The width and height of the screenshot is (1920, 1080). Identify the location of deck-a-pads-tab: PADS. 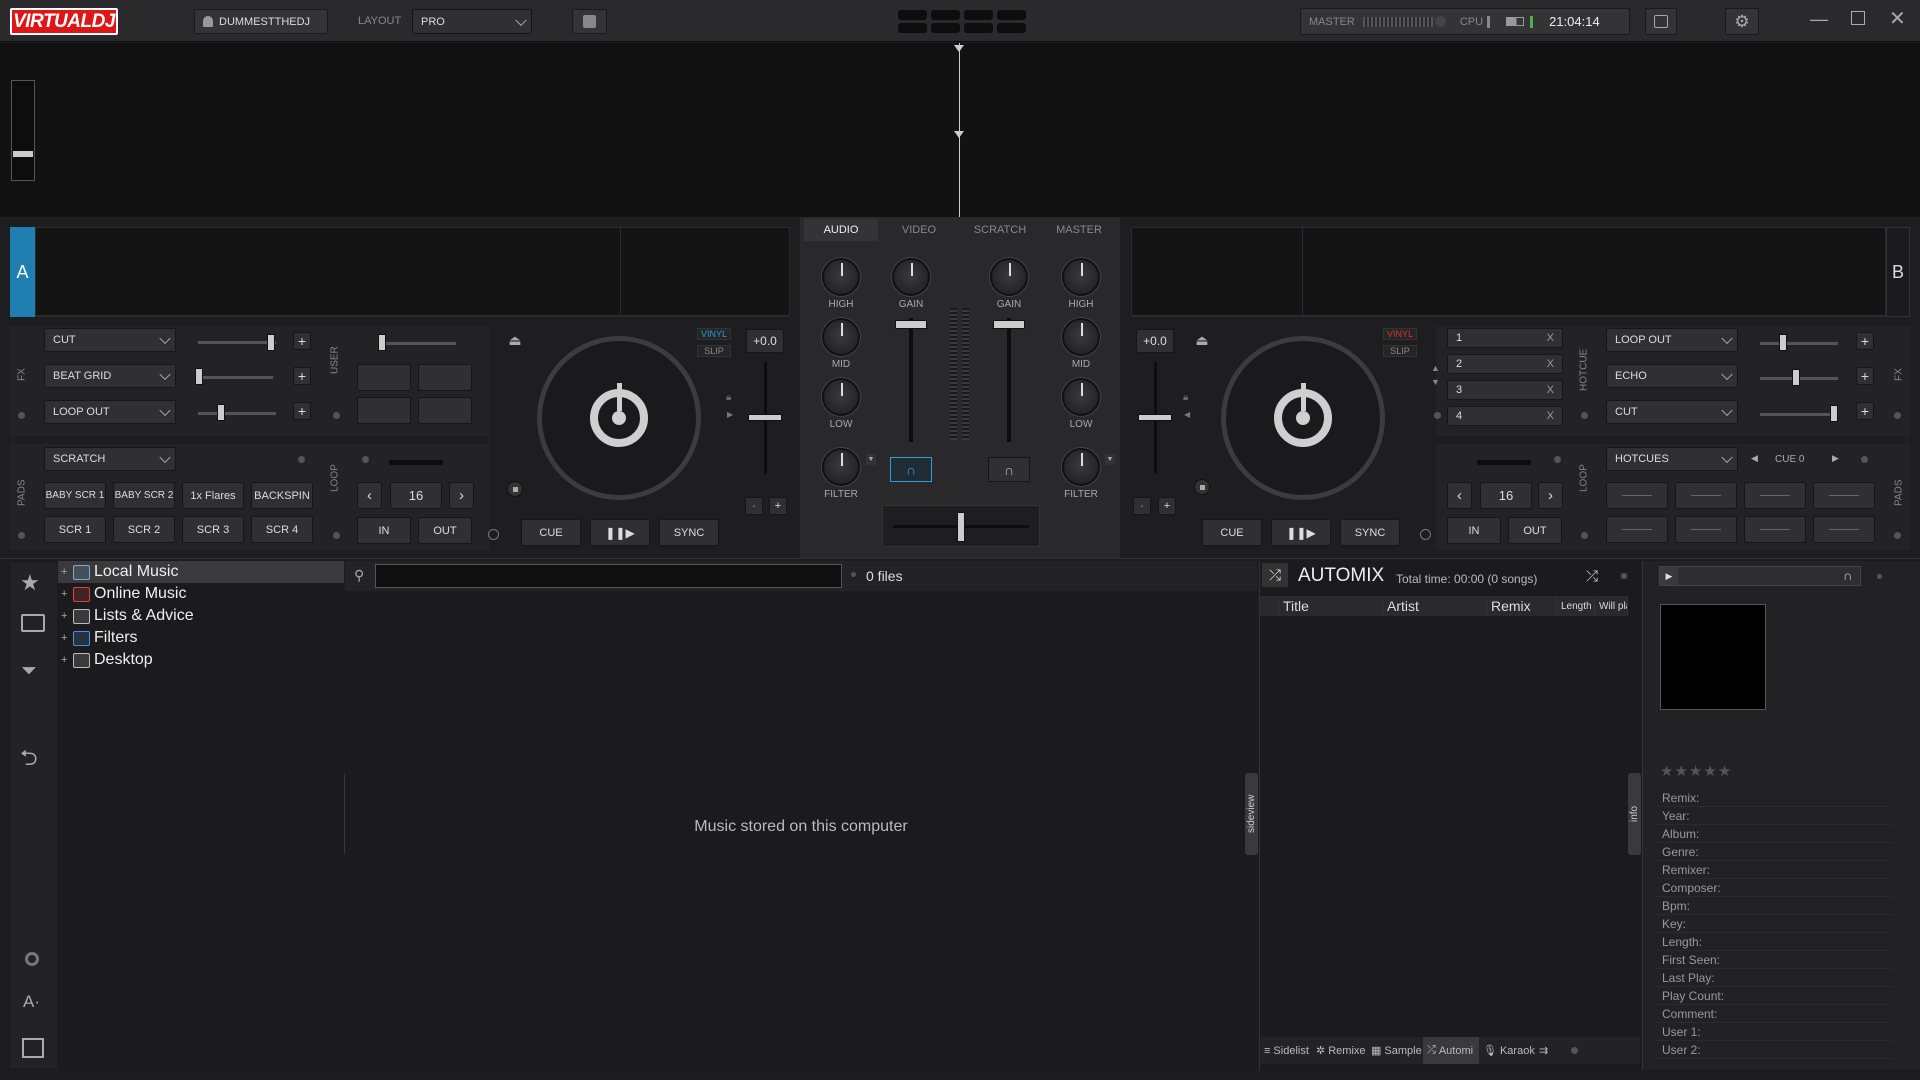
(22, 493).